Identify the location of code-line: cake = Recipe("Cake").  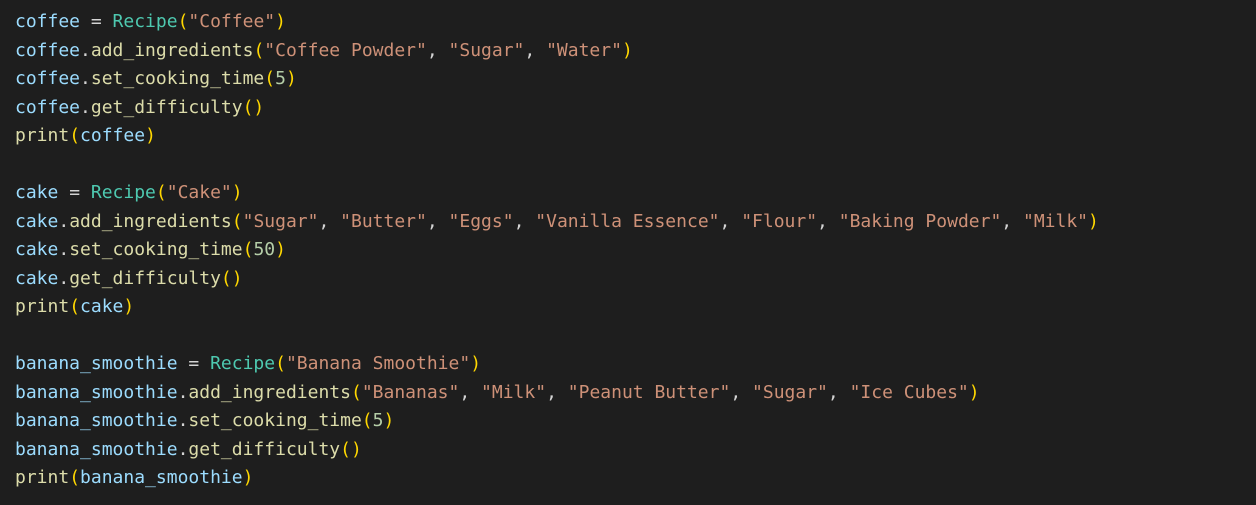
(635, 193).